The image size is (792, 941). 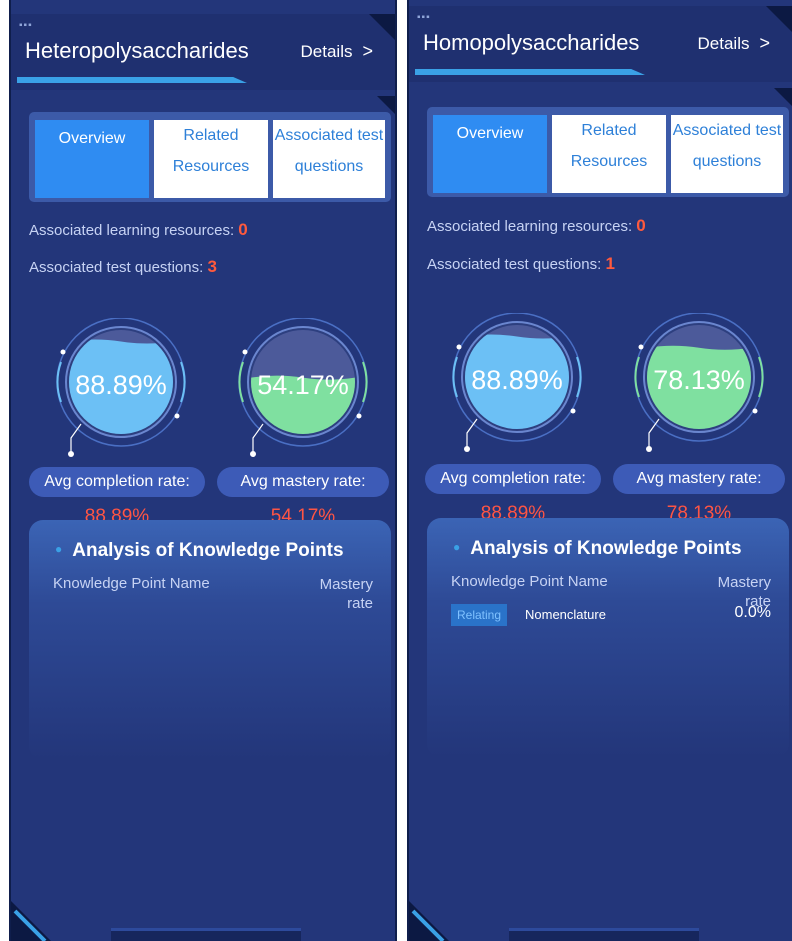 I want to click on mastery-gauge: 54.17%, so click(x=303, y=388).